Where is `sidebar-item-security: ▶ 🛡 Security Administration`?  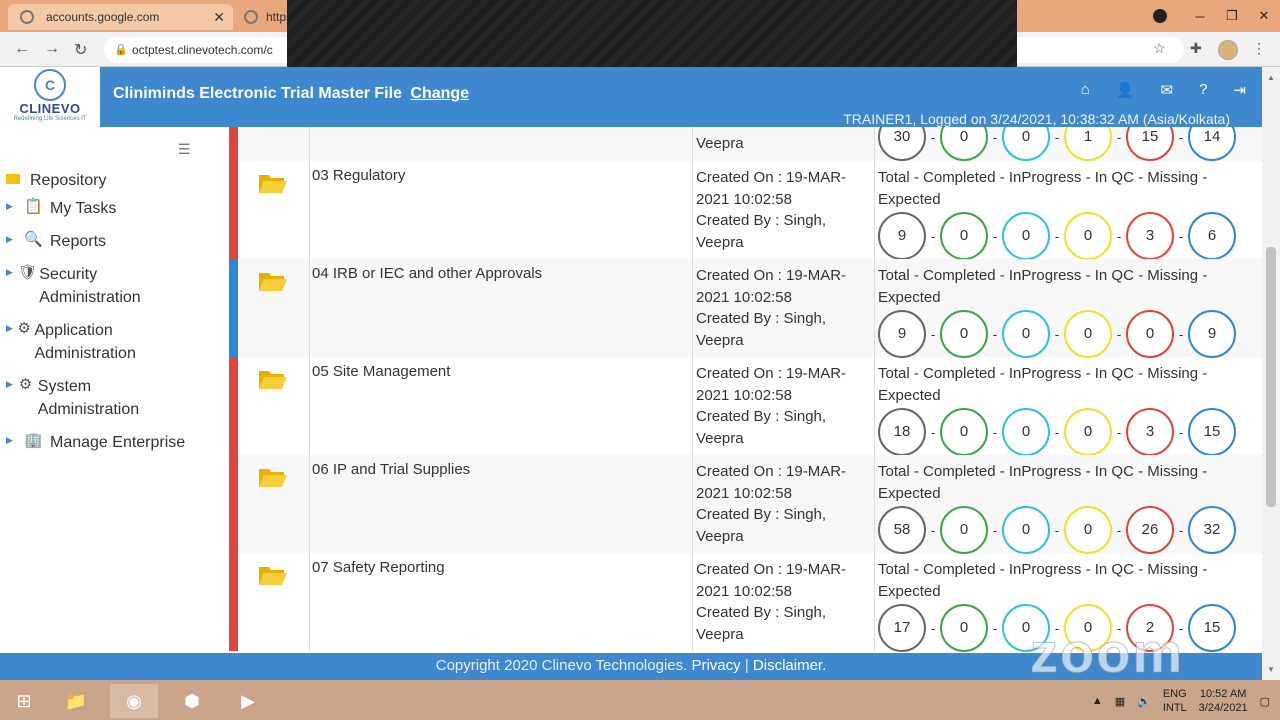 sidebar-item-security: ▶ 🛡 Security Administration is located at coordinates (75, 286).